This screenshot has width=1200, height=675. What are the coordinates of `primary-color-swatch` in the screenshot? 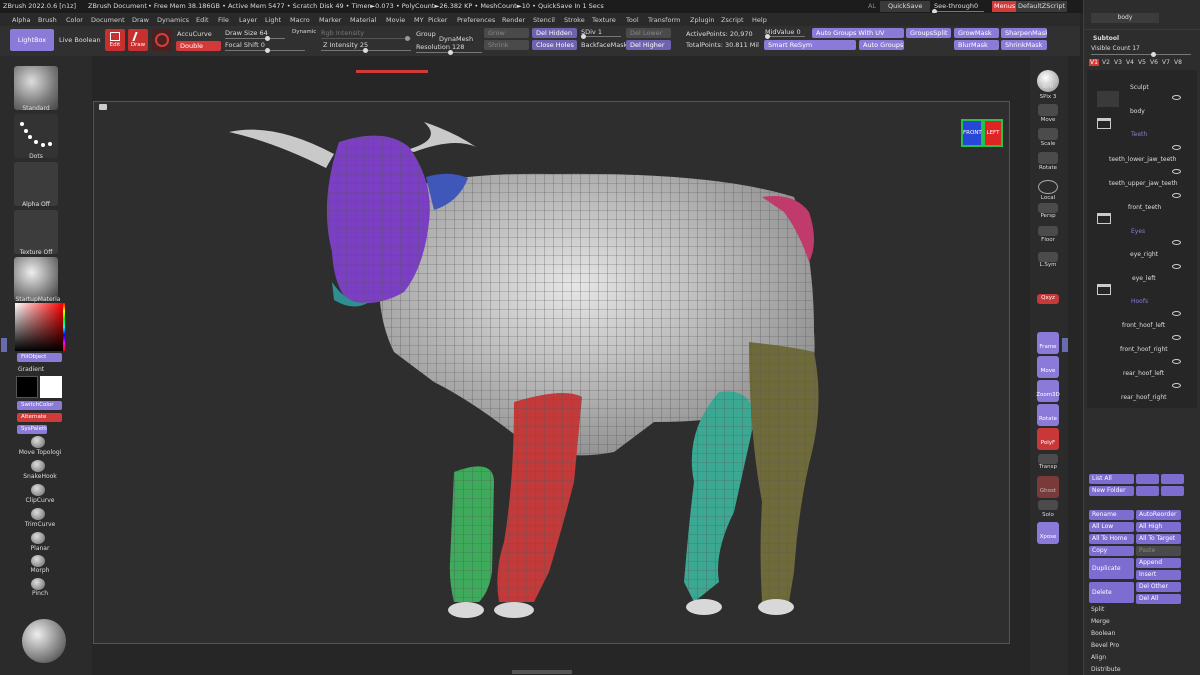 It's located at (27, 387).